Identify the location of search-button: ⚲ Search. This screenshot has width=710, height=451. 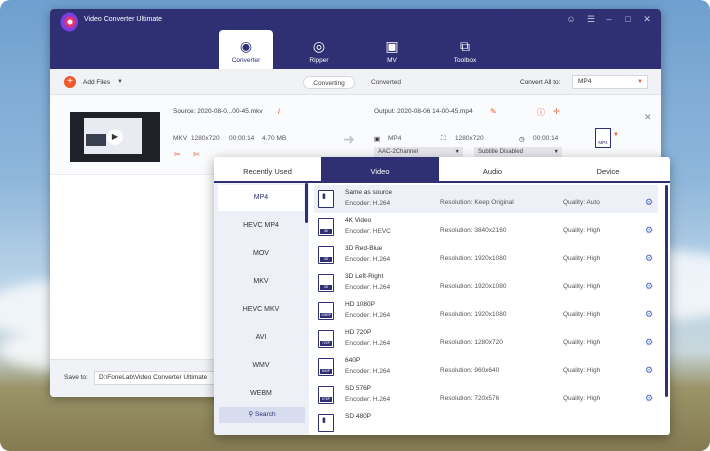
(262, 415).